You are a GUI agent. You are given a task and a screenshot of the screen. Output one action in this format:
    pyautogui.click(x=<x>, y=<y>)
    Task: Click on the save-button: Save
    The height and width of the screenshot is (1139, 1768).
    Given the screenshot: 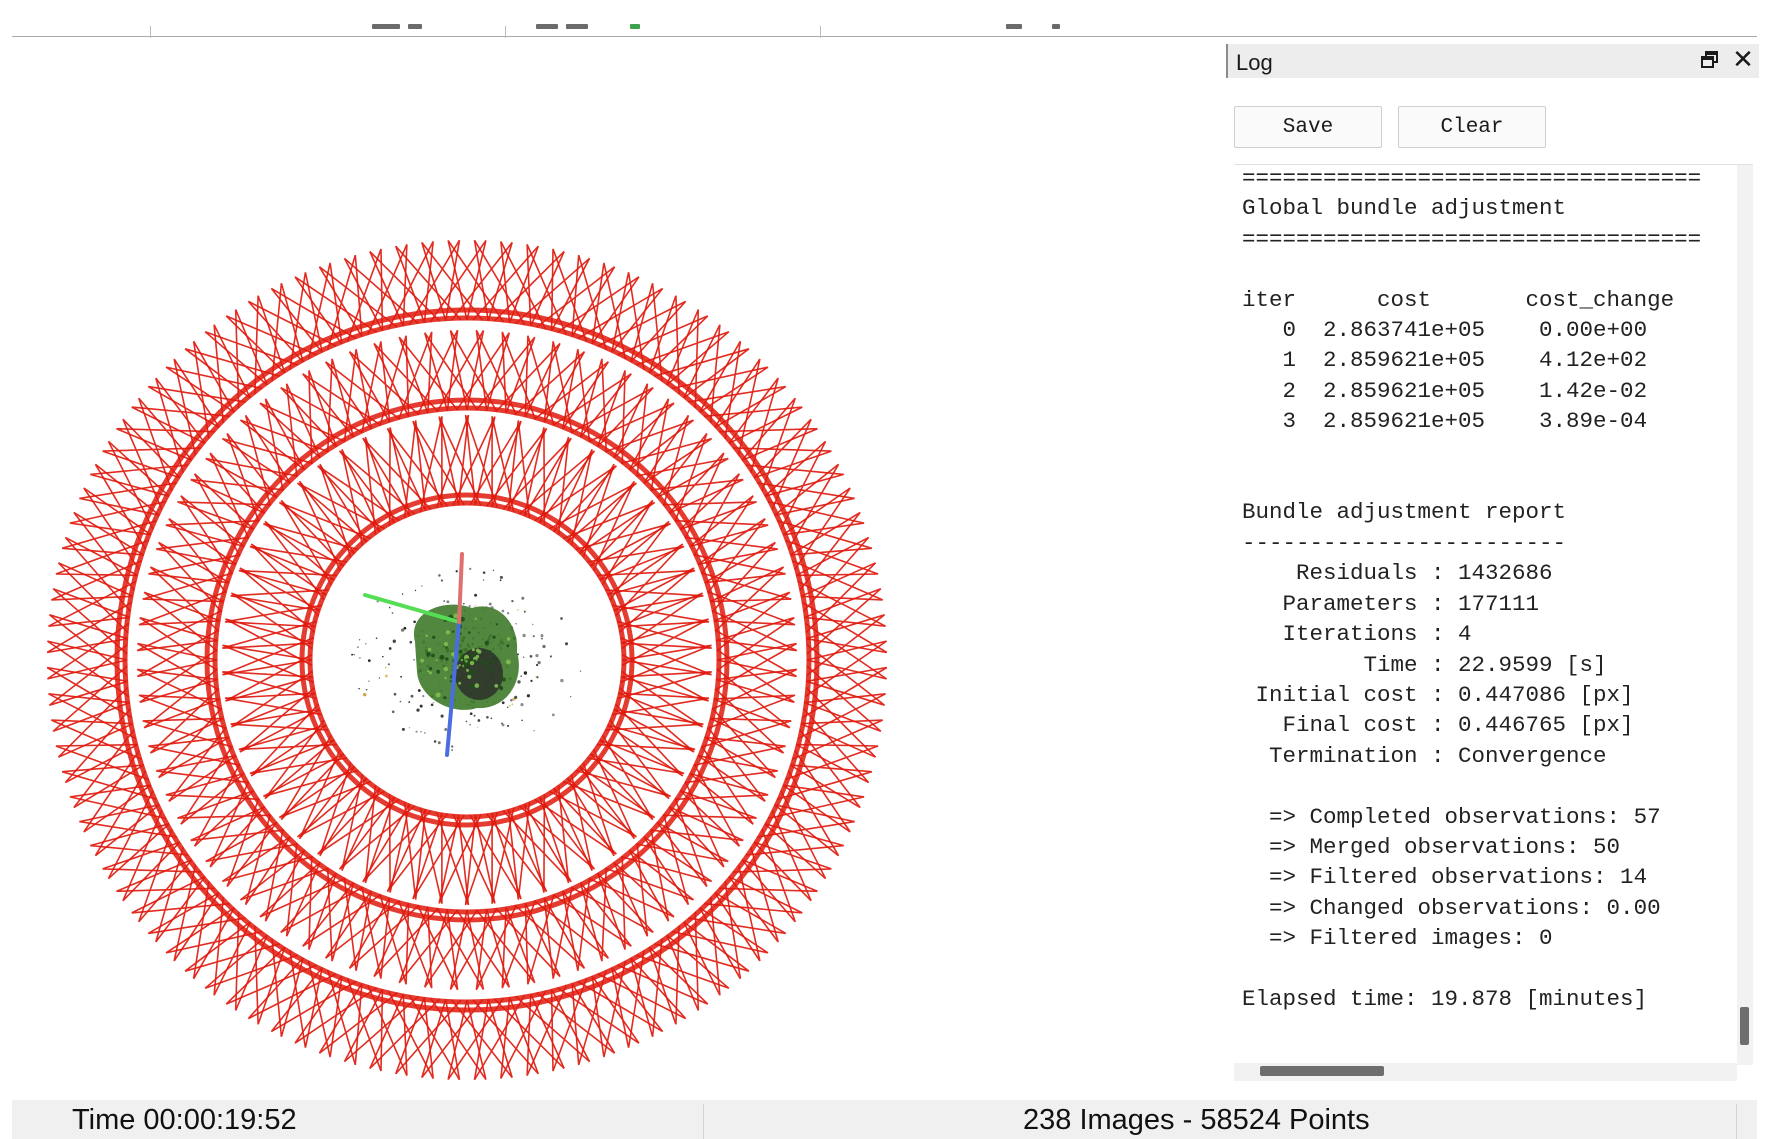 What is the action you would take?
    pyautogui.click(x=1308, y=127)
    